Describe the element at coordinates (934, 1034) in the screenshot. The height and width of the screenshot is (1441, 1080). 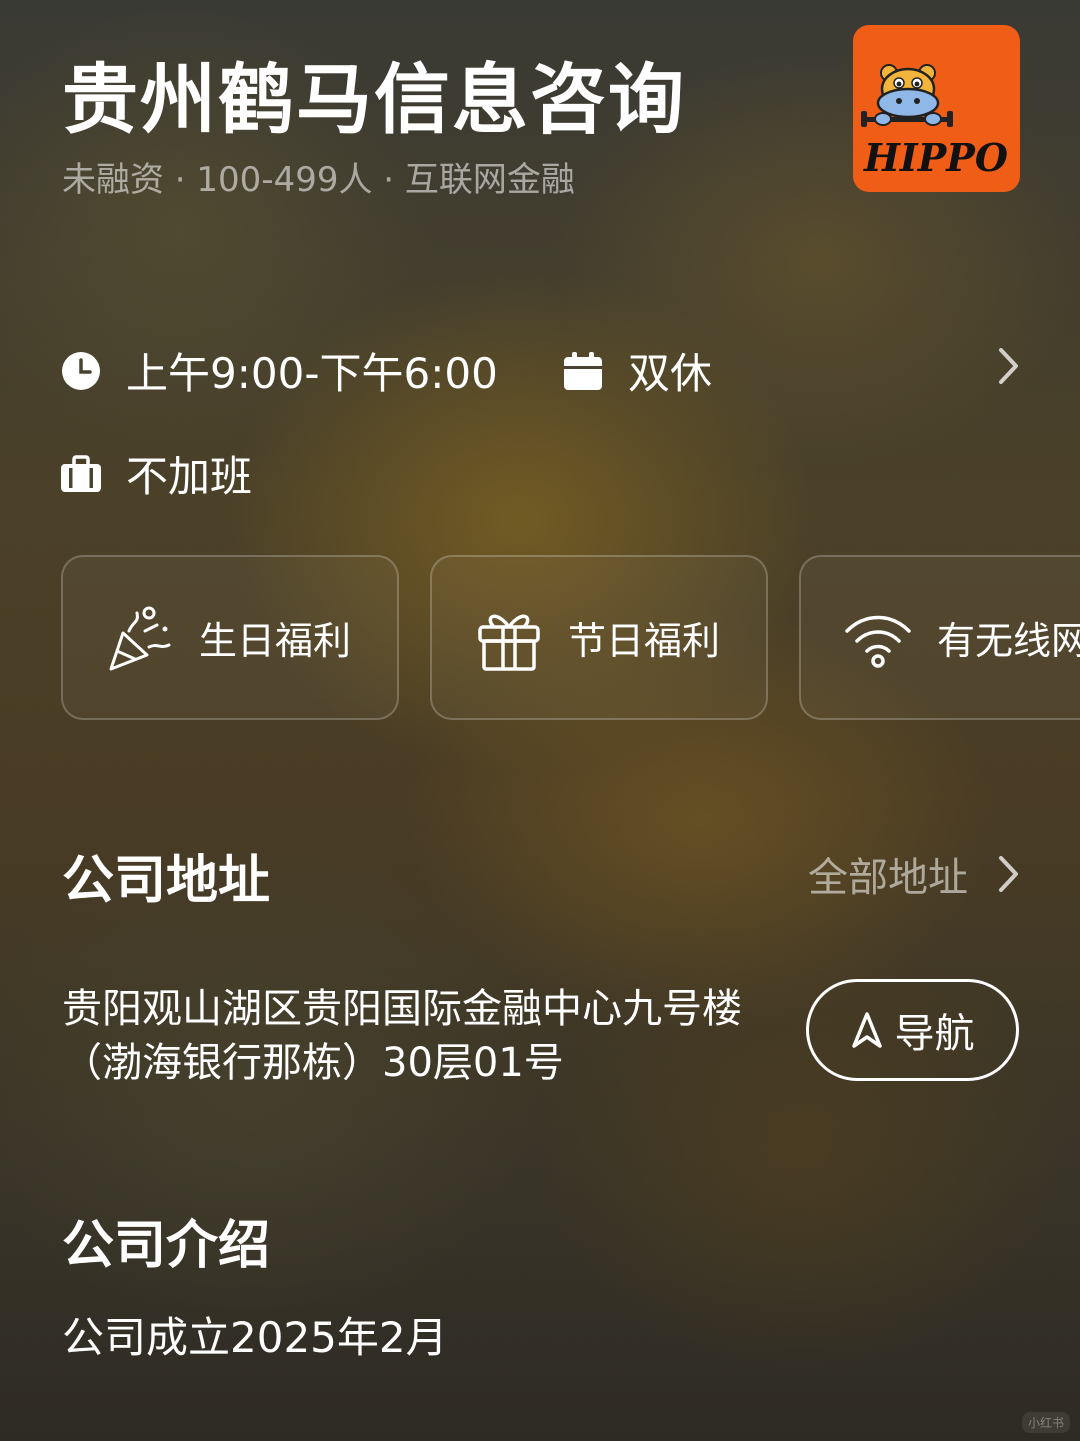
I see `navigate-label: 导航` at that location.